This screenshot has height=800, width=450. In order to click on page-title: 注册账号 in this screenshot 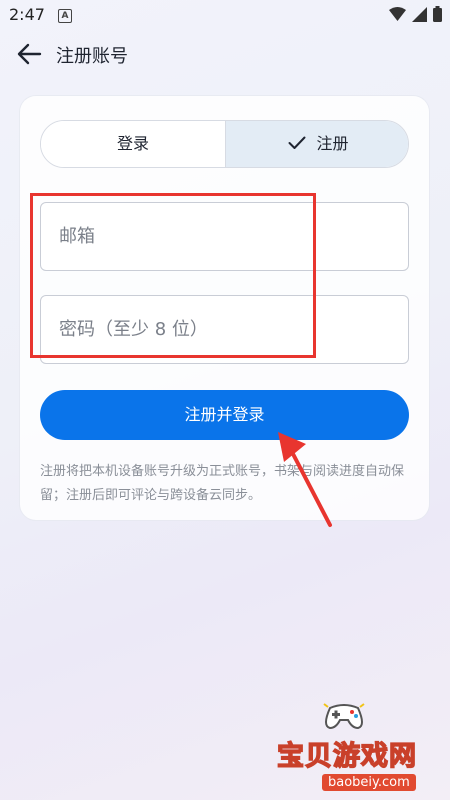, I will do `click(92, 56)`.